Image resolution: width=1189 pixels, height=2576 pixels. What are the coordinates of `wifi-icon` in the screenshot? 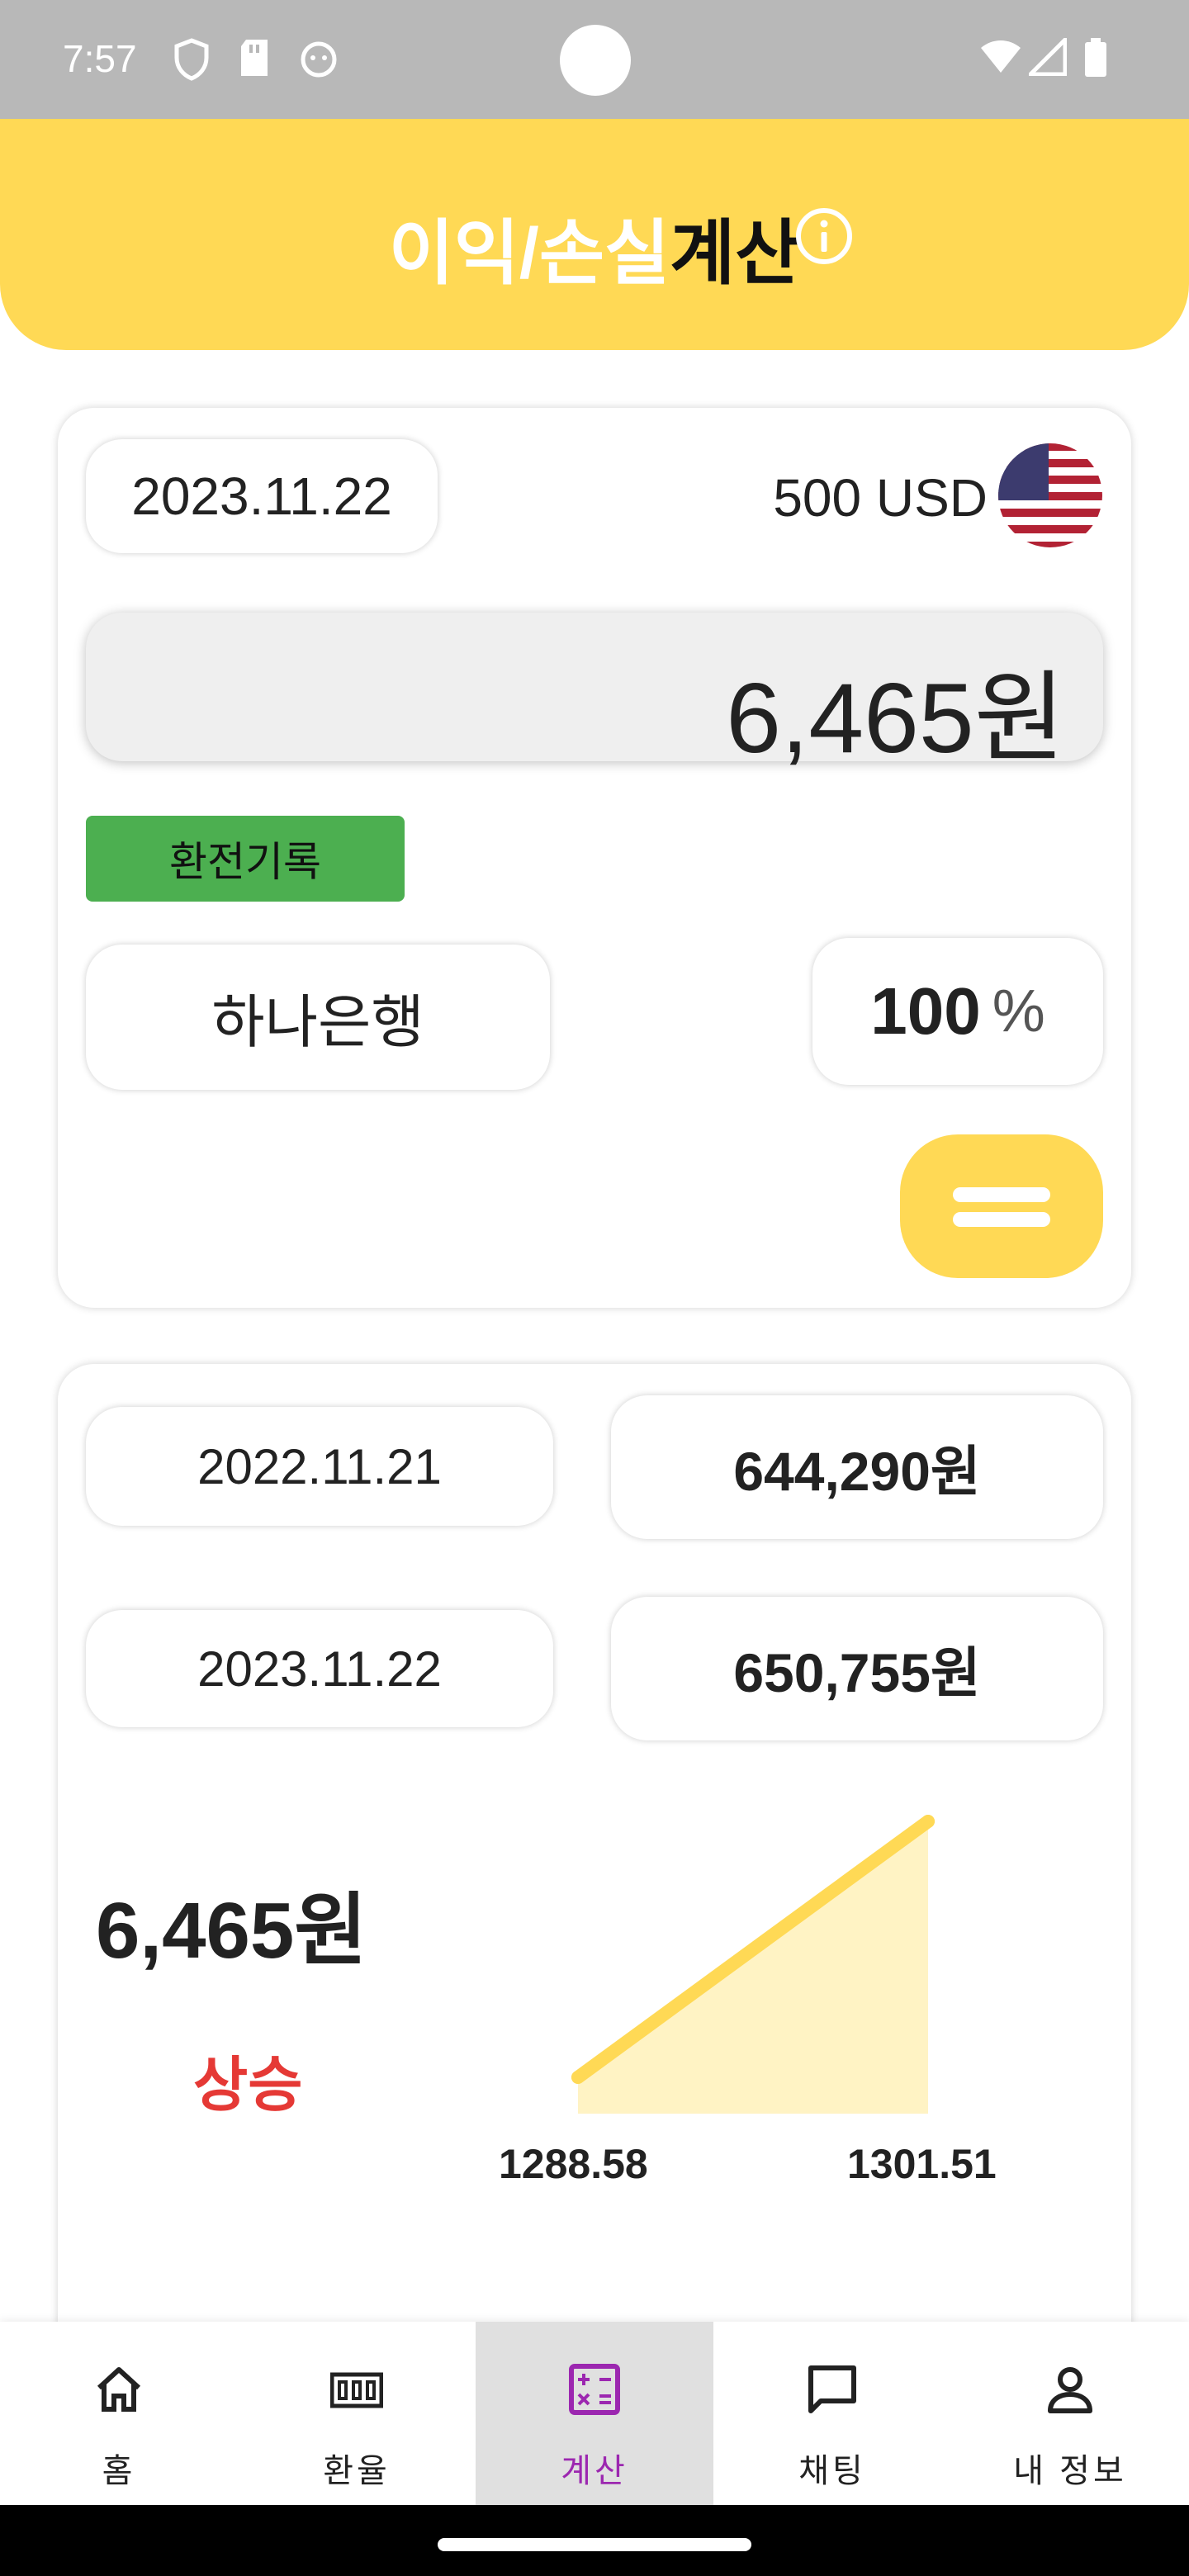 It's located at (1001, 56).